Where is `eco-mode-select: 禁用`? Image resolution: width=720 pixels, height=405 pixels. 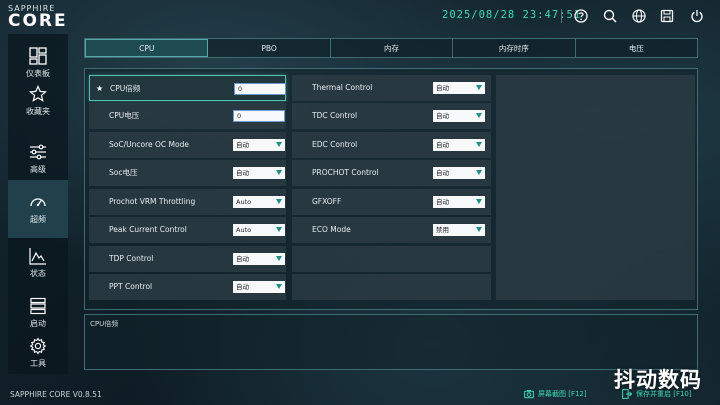 eco-mode-select: 禁用 is located at coordinates (459, 230).